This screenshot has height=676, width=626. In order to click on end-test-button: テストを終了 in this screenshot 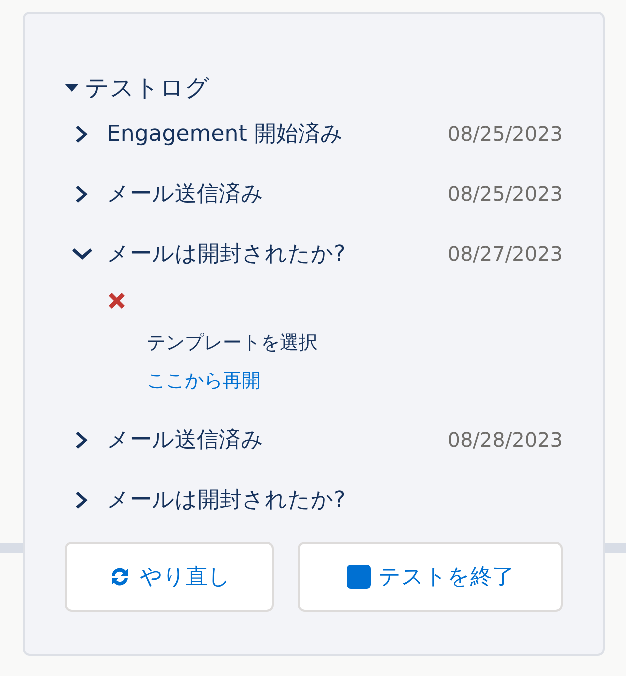, I will do `click(430, 577)`.